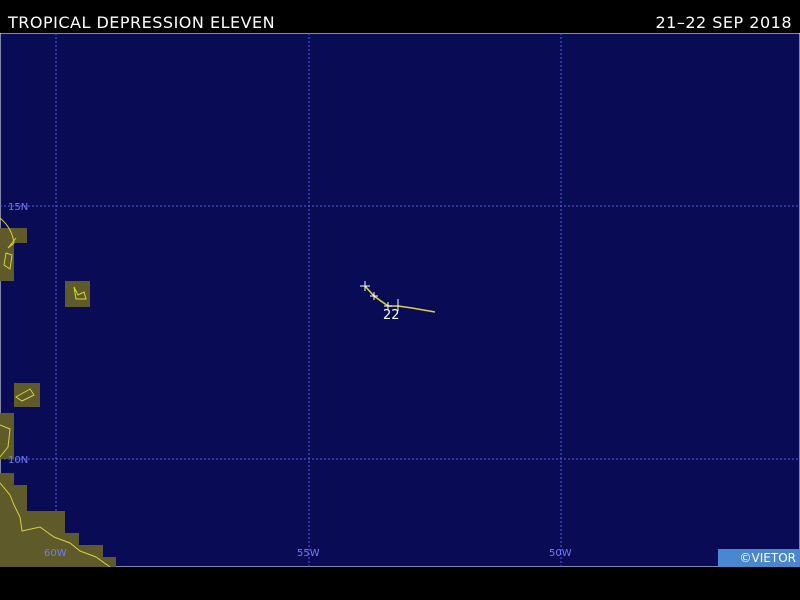 This screenshot has height=600, width=800. I want to click on storm-title: TROPICAL DEPRESSION ELEVEN, so click(142, 22).